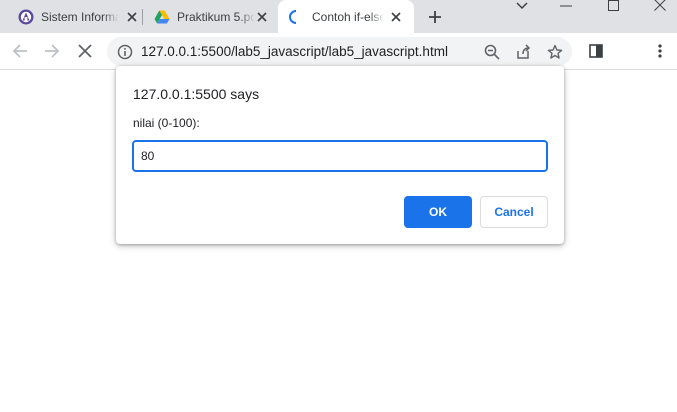 The width and height of the screenshot is (677, 412). I want to click on stop-x-icon, so click(85, 51).